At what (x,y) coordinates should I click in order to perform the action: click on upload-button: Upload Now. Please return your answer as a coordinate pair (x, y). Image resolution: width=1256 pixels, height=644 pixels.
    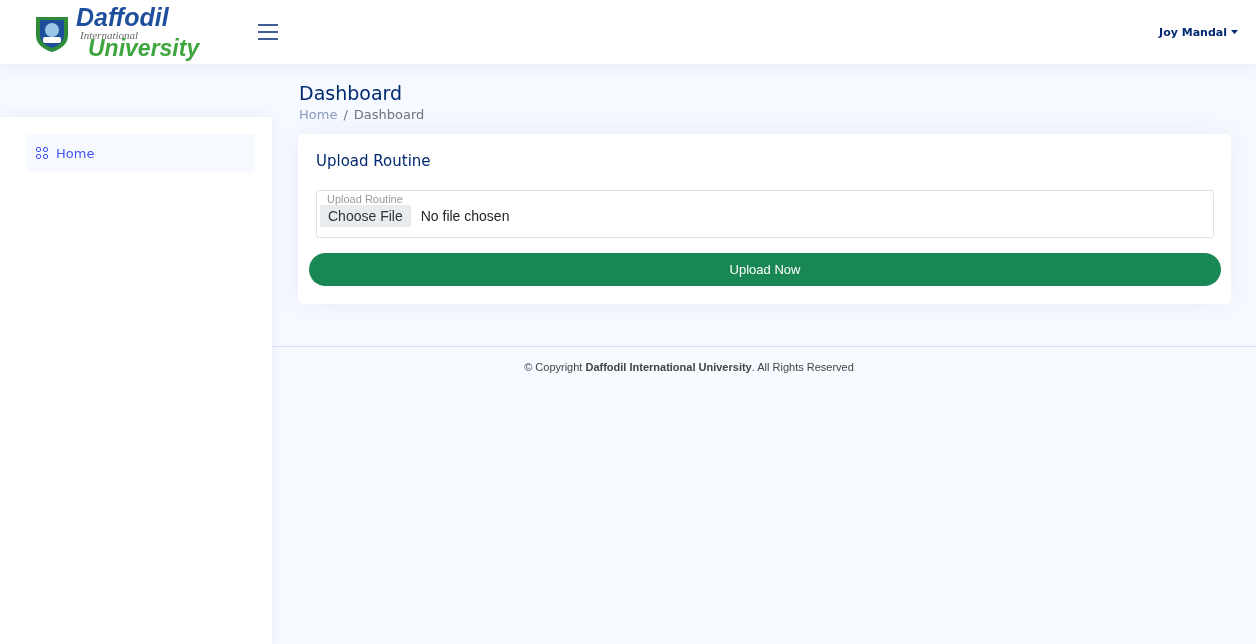
    Looking at the image, I should click on (765, 269).